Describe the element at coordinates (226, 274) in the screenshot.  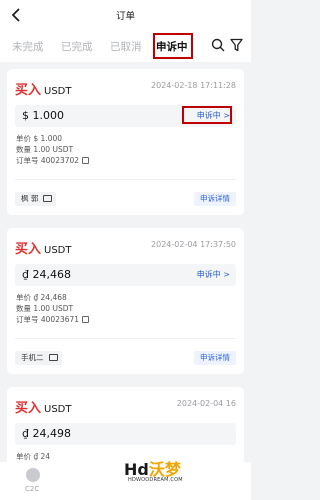
I see `chevron-right-icon: >` at that location.